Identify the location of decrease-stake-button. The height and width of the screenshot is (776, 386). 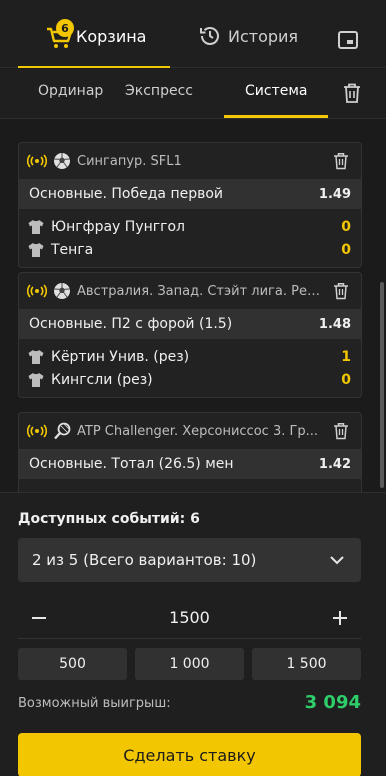
(39, 618).